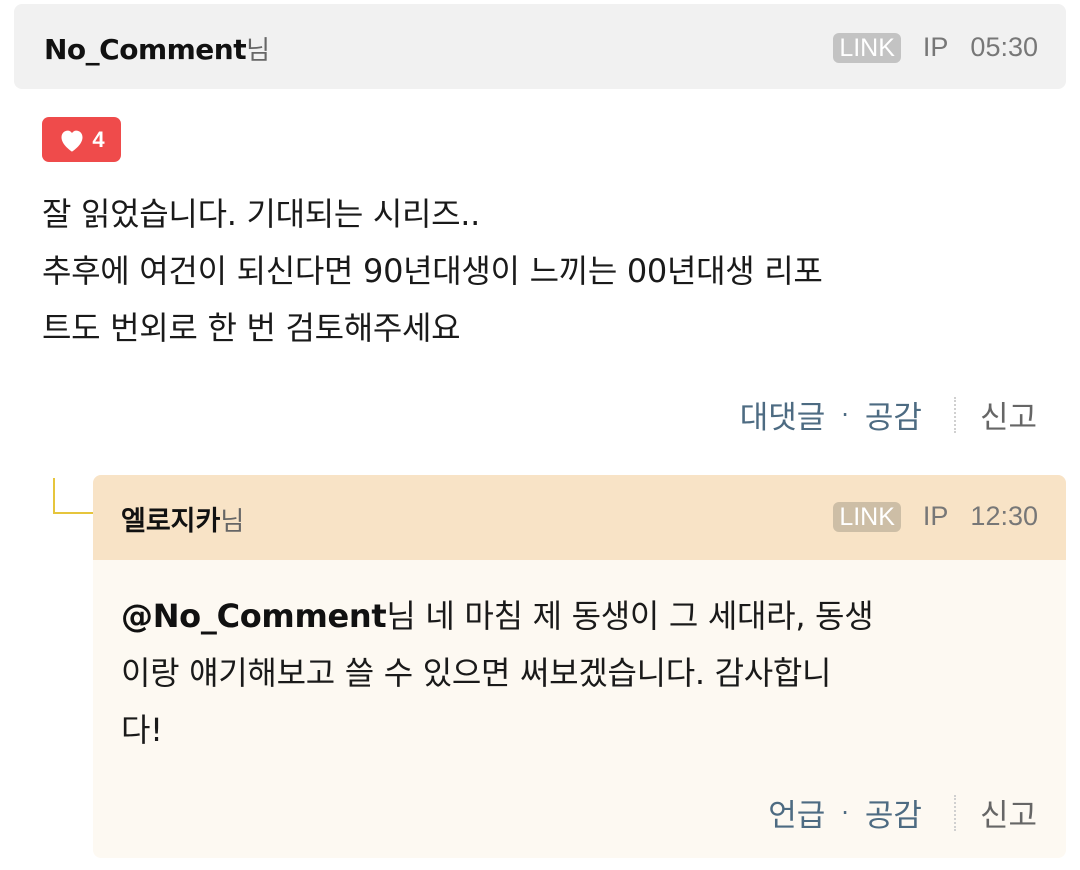  What do you see at coordinates (254, 616) in the screenshot?
I see `reply-mention-link: @No_Comment` at bounding box center [254, 616].